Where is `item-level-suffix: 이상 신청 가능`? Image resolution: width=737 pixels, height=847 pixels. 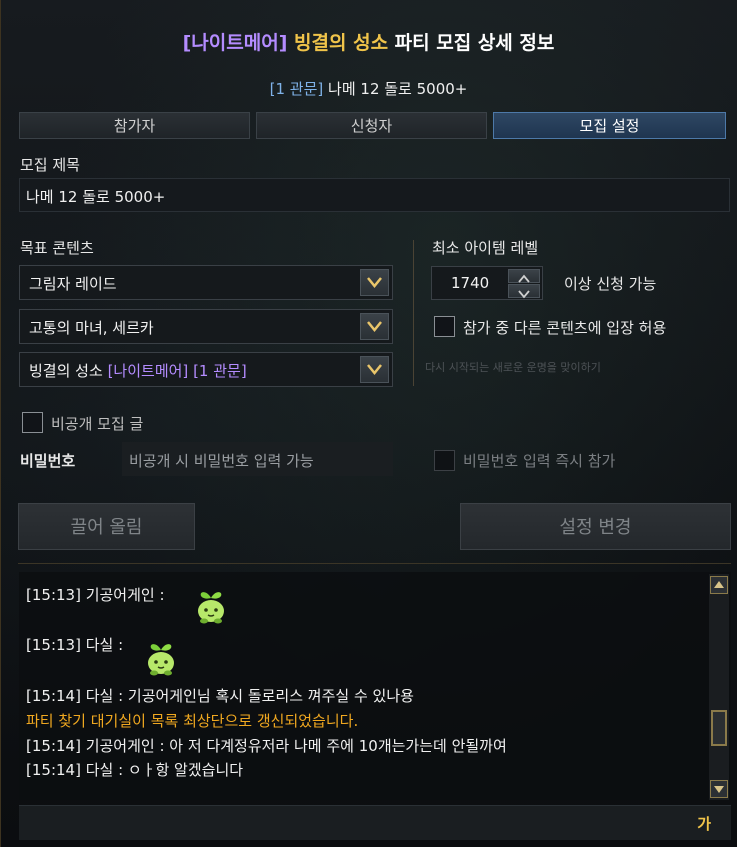
item-level-suffix: 이상 신청 가능 is located at coordinates (610, 284).